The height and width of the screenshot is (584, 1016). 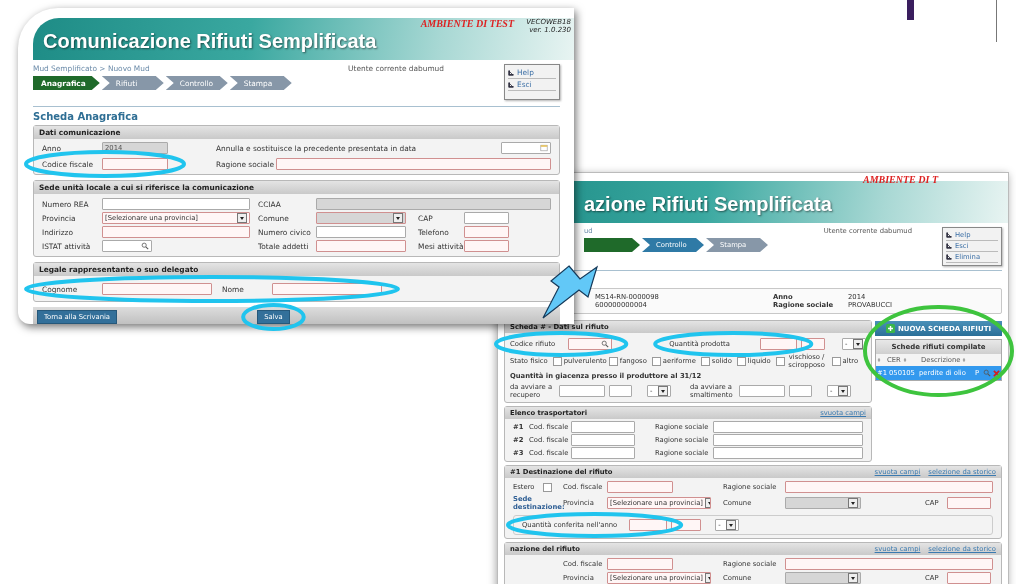 What do you see at coordinates (526, 148) in the screenshot?
I see `date-field` at bounding box center [526, 148].